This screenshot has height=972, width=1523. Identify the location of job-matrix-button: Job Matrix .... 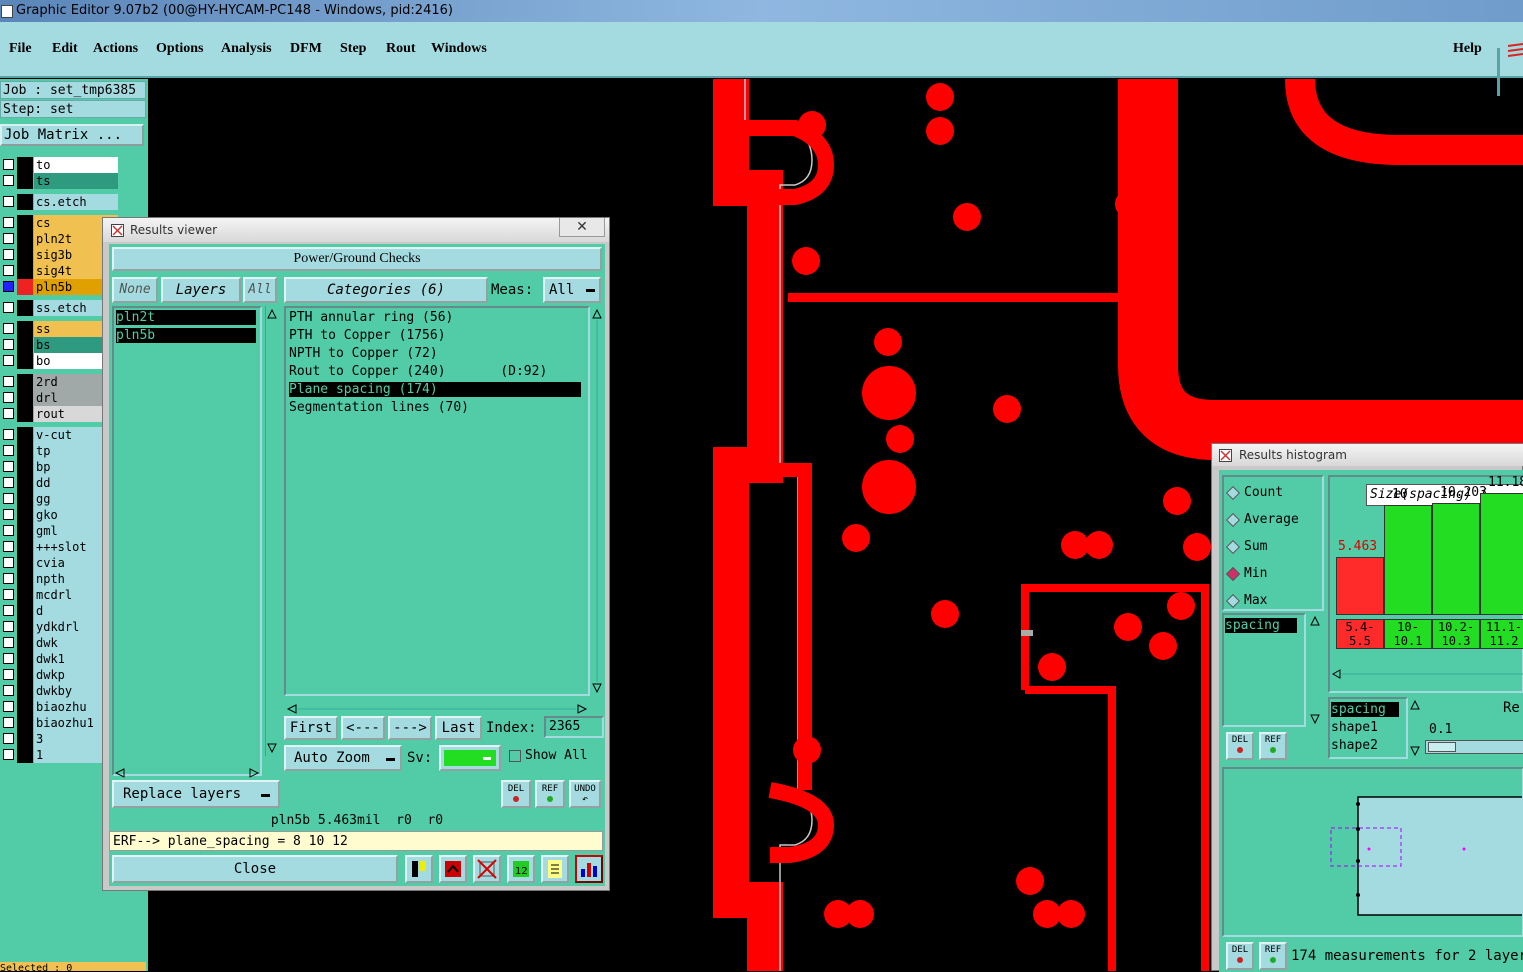
(72, 135).